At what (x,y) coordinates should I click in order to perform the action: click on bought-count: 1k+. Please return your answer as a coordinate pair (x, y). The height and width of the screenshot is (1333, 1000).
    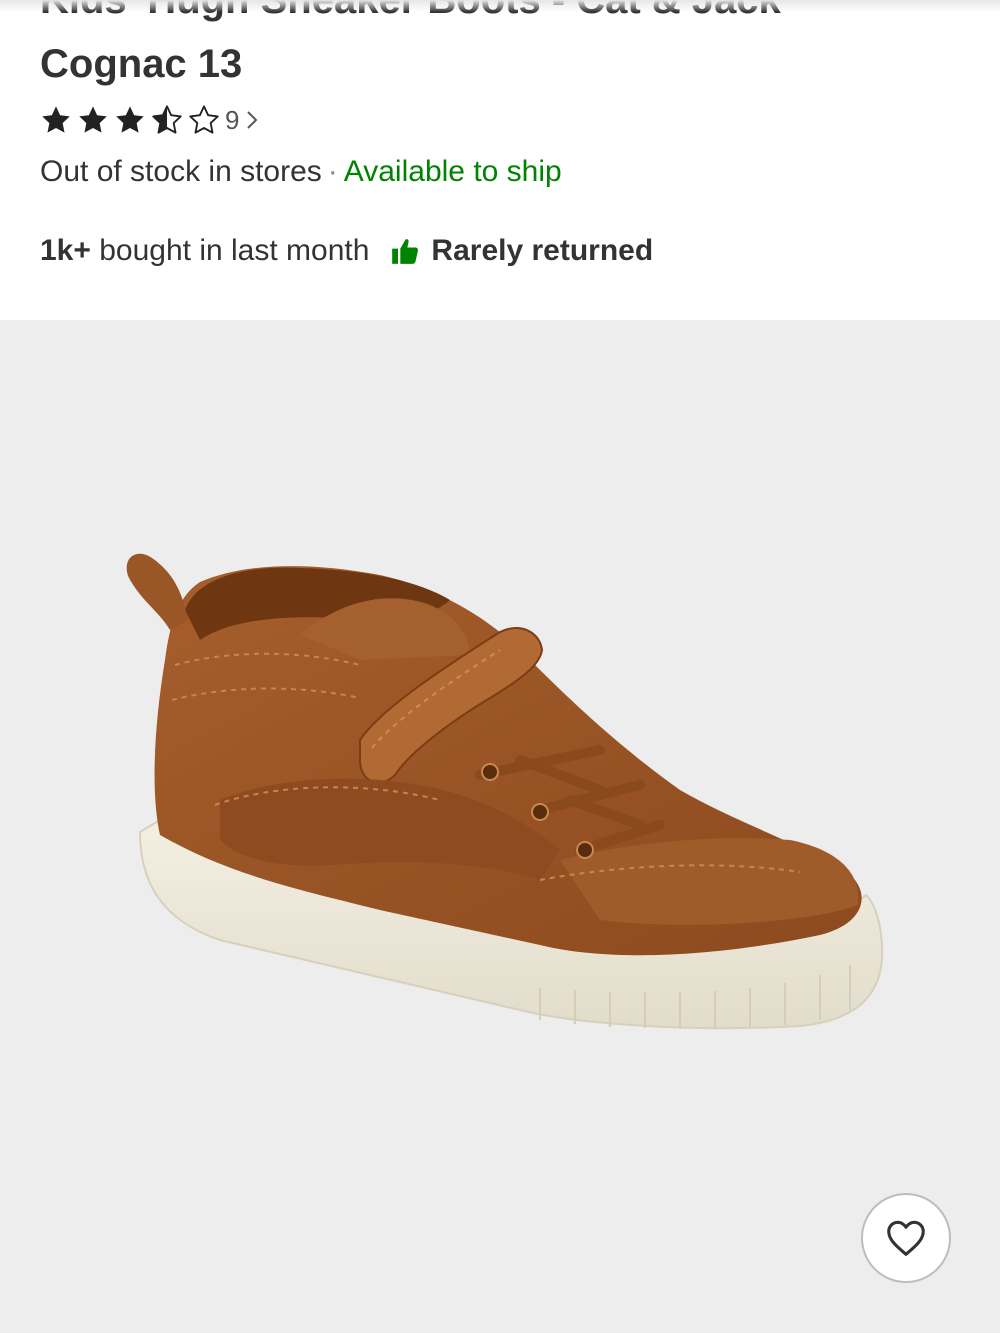
    Looking at the image, I should click on (65, 250).